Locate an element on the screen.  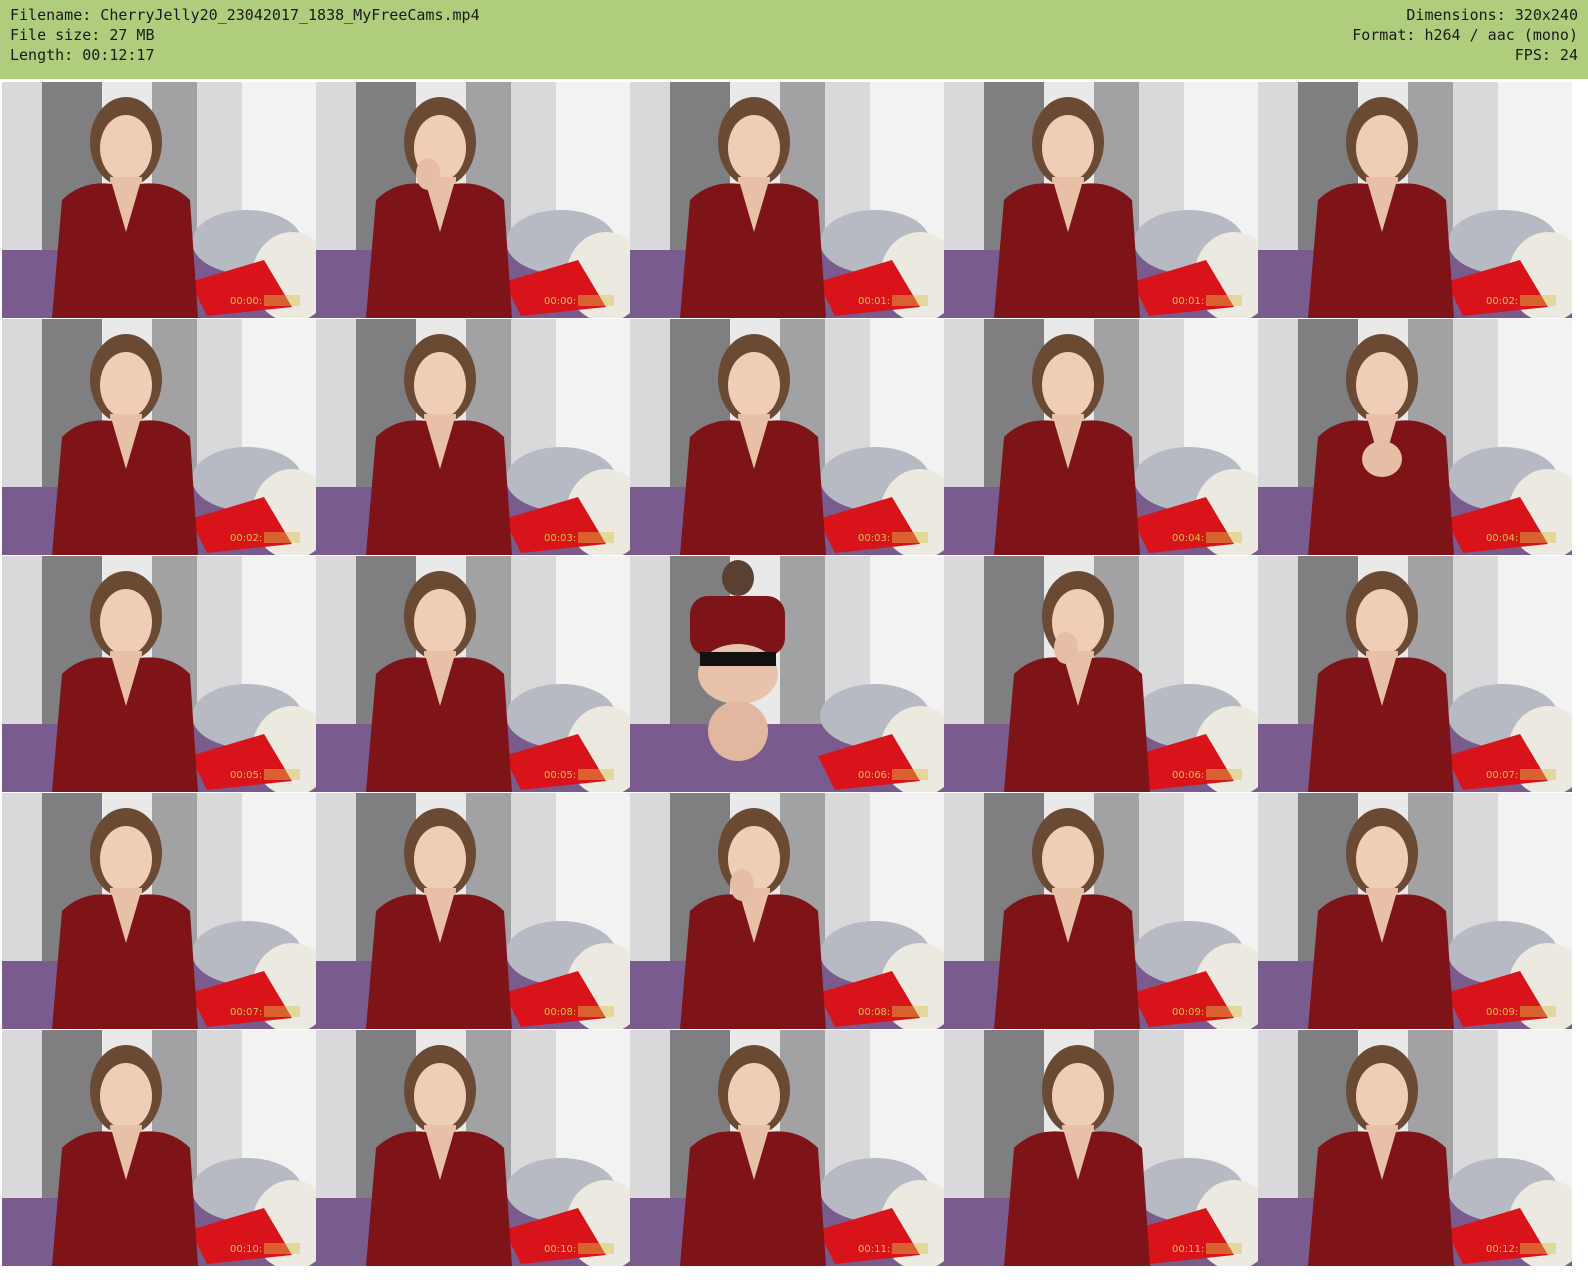
video-still: 00:11: is located at coordinates (1101, 1148).